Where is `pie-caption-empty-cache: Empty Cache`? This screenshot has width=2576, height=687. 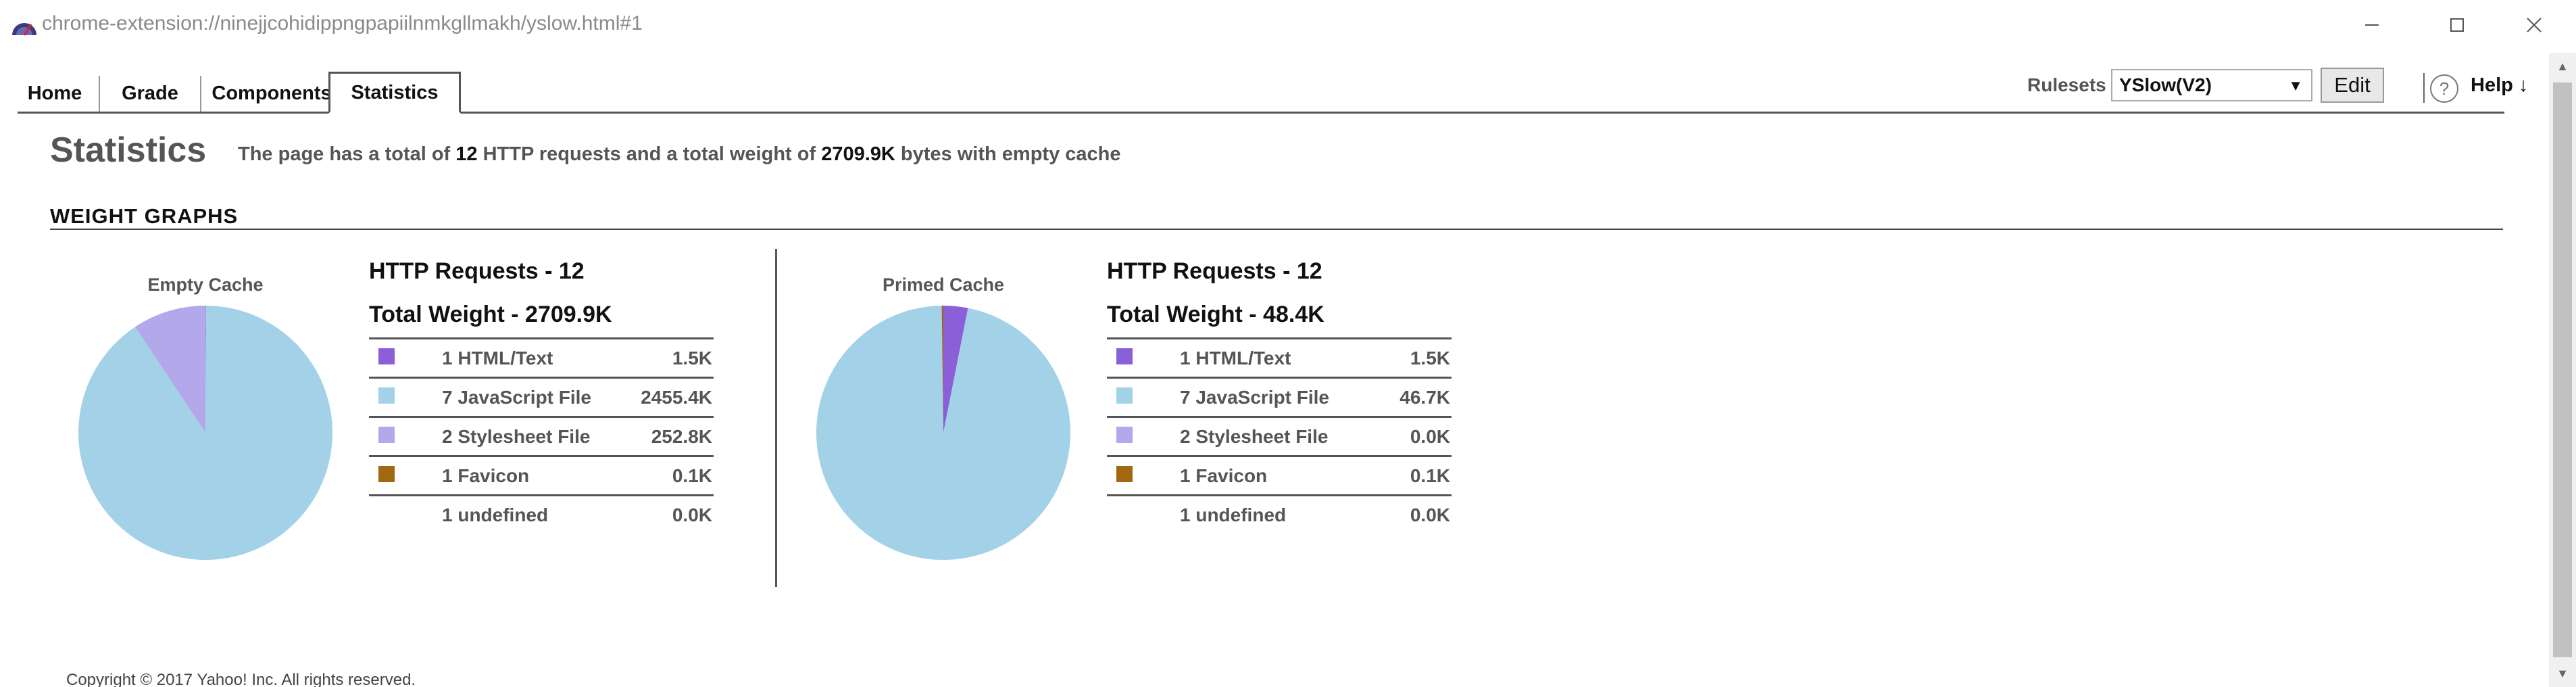
pie-caption-empty-cache: Empty Cache is located at coordinates (206, 285).